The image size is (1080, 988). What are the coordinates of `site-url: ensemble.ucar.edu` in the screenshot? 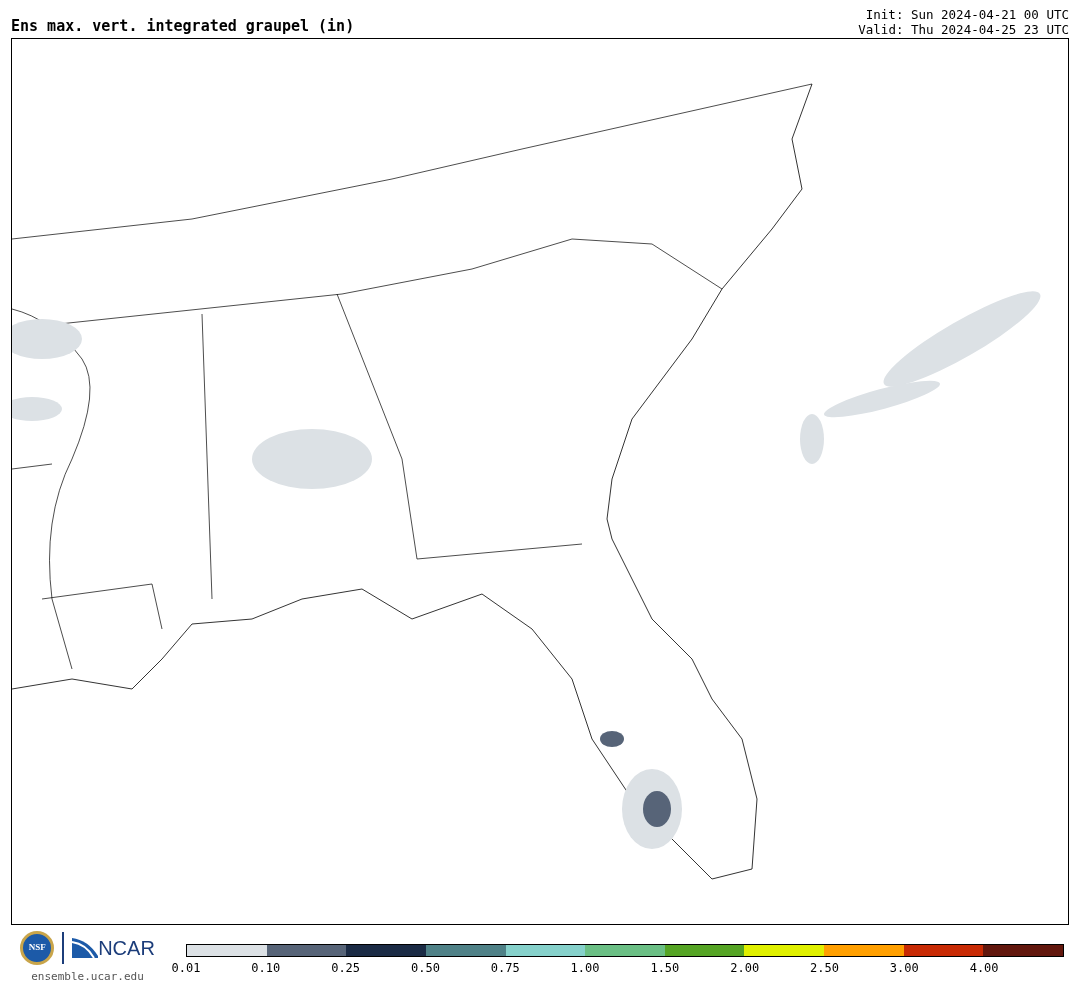 It's located at (87, 977).